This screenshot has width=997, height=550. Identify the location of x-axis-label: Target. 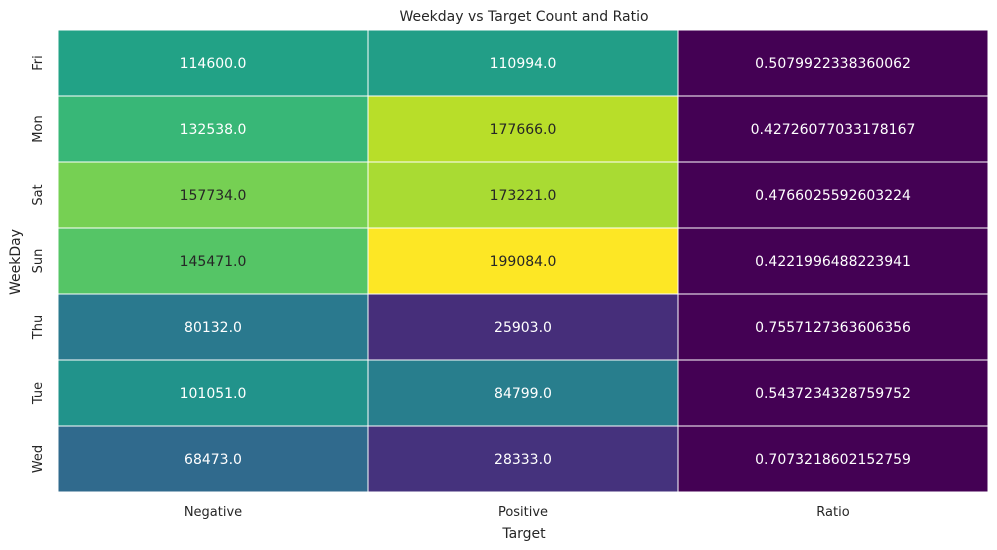
(523, 534).